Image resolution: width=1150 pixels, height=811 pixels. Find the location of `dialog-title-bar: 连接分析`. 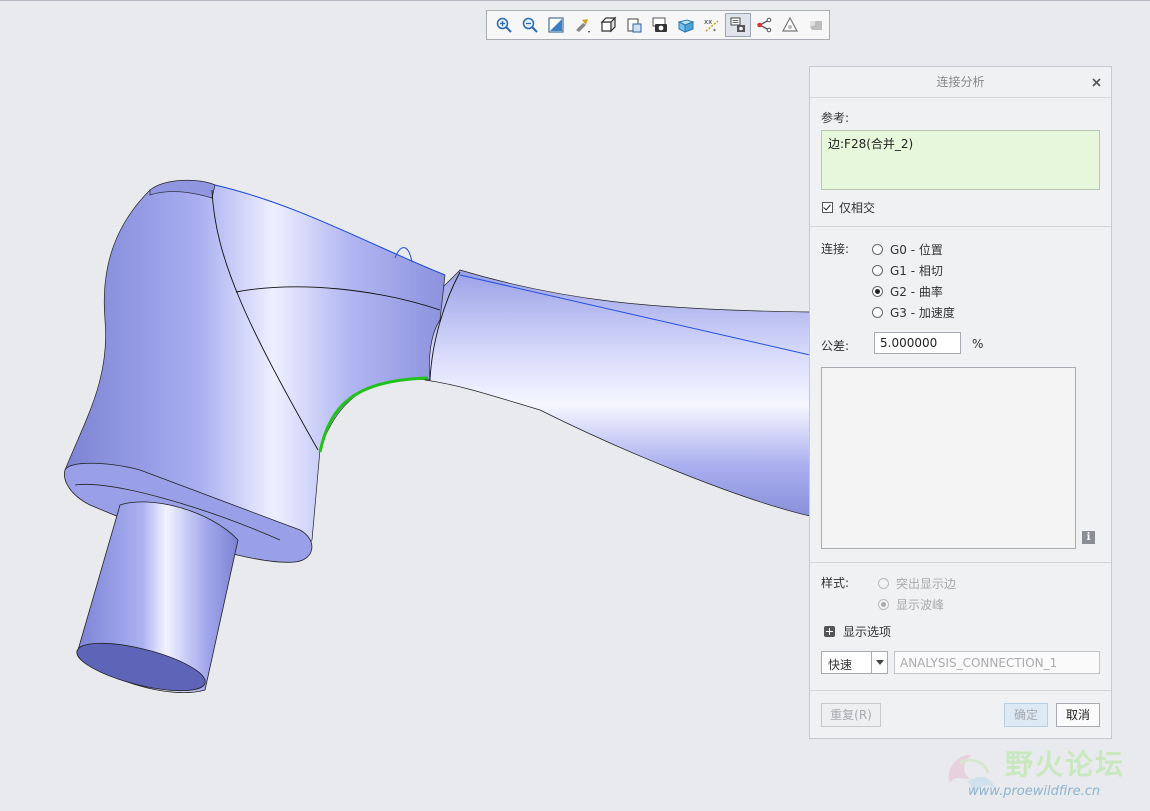

dialog-title-bar: 连接分析 is located at coordinates (960, 82).